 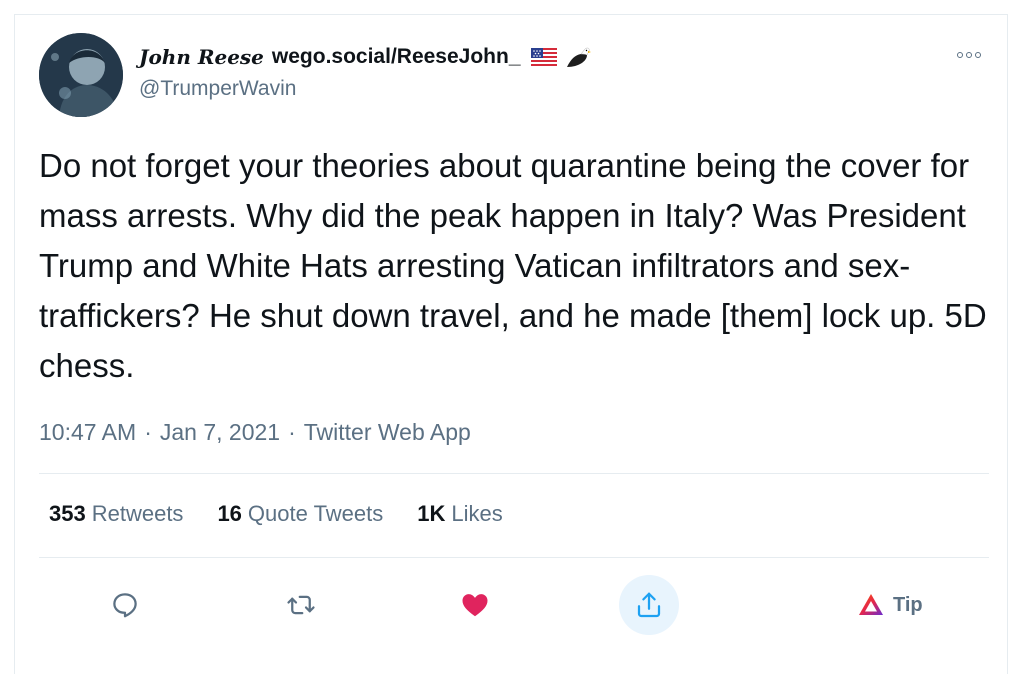 I want to click on heart-icon, so click(x=475, y=605).